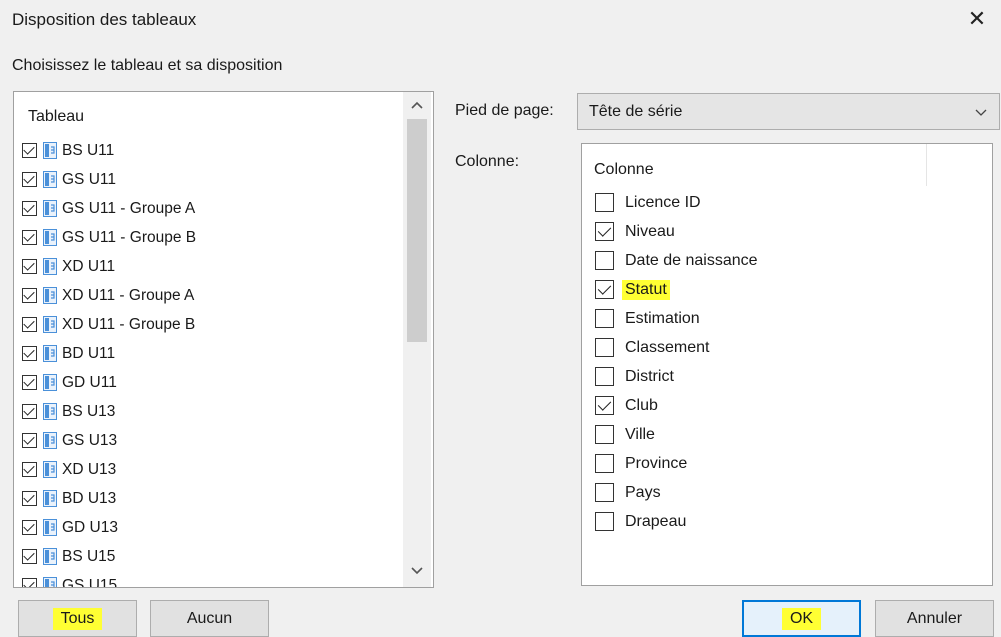 The image size is (1001, 637). Describe the element at coordinates (977, 19) in the screenshot. I see `close-icon: ✕` at that location.